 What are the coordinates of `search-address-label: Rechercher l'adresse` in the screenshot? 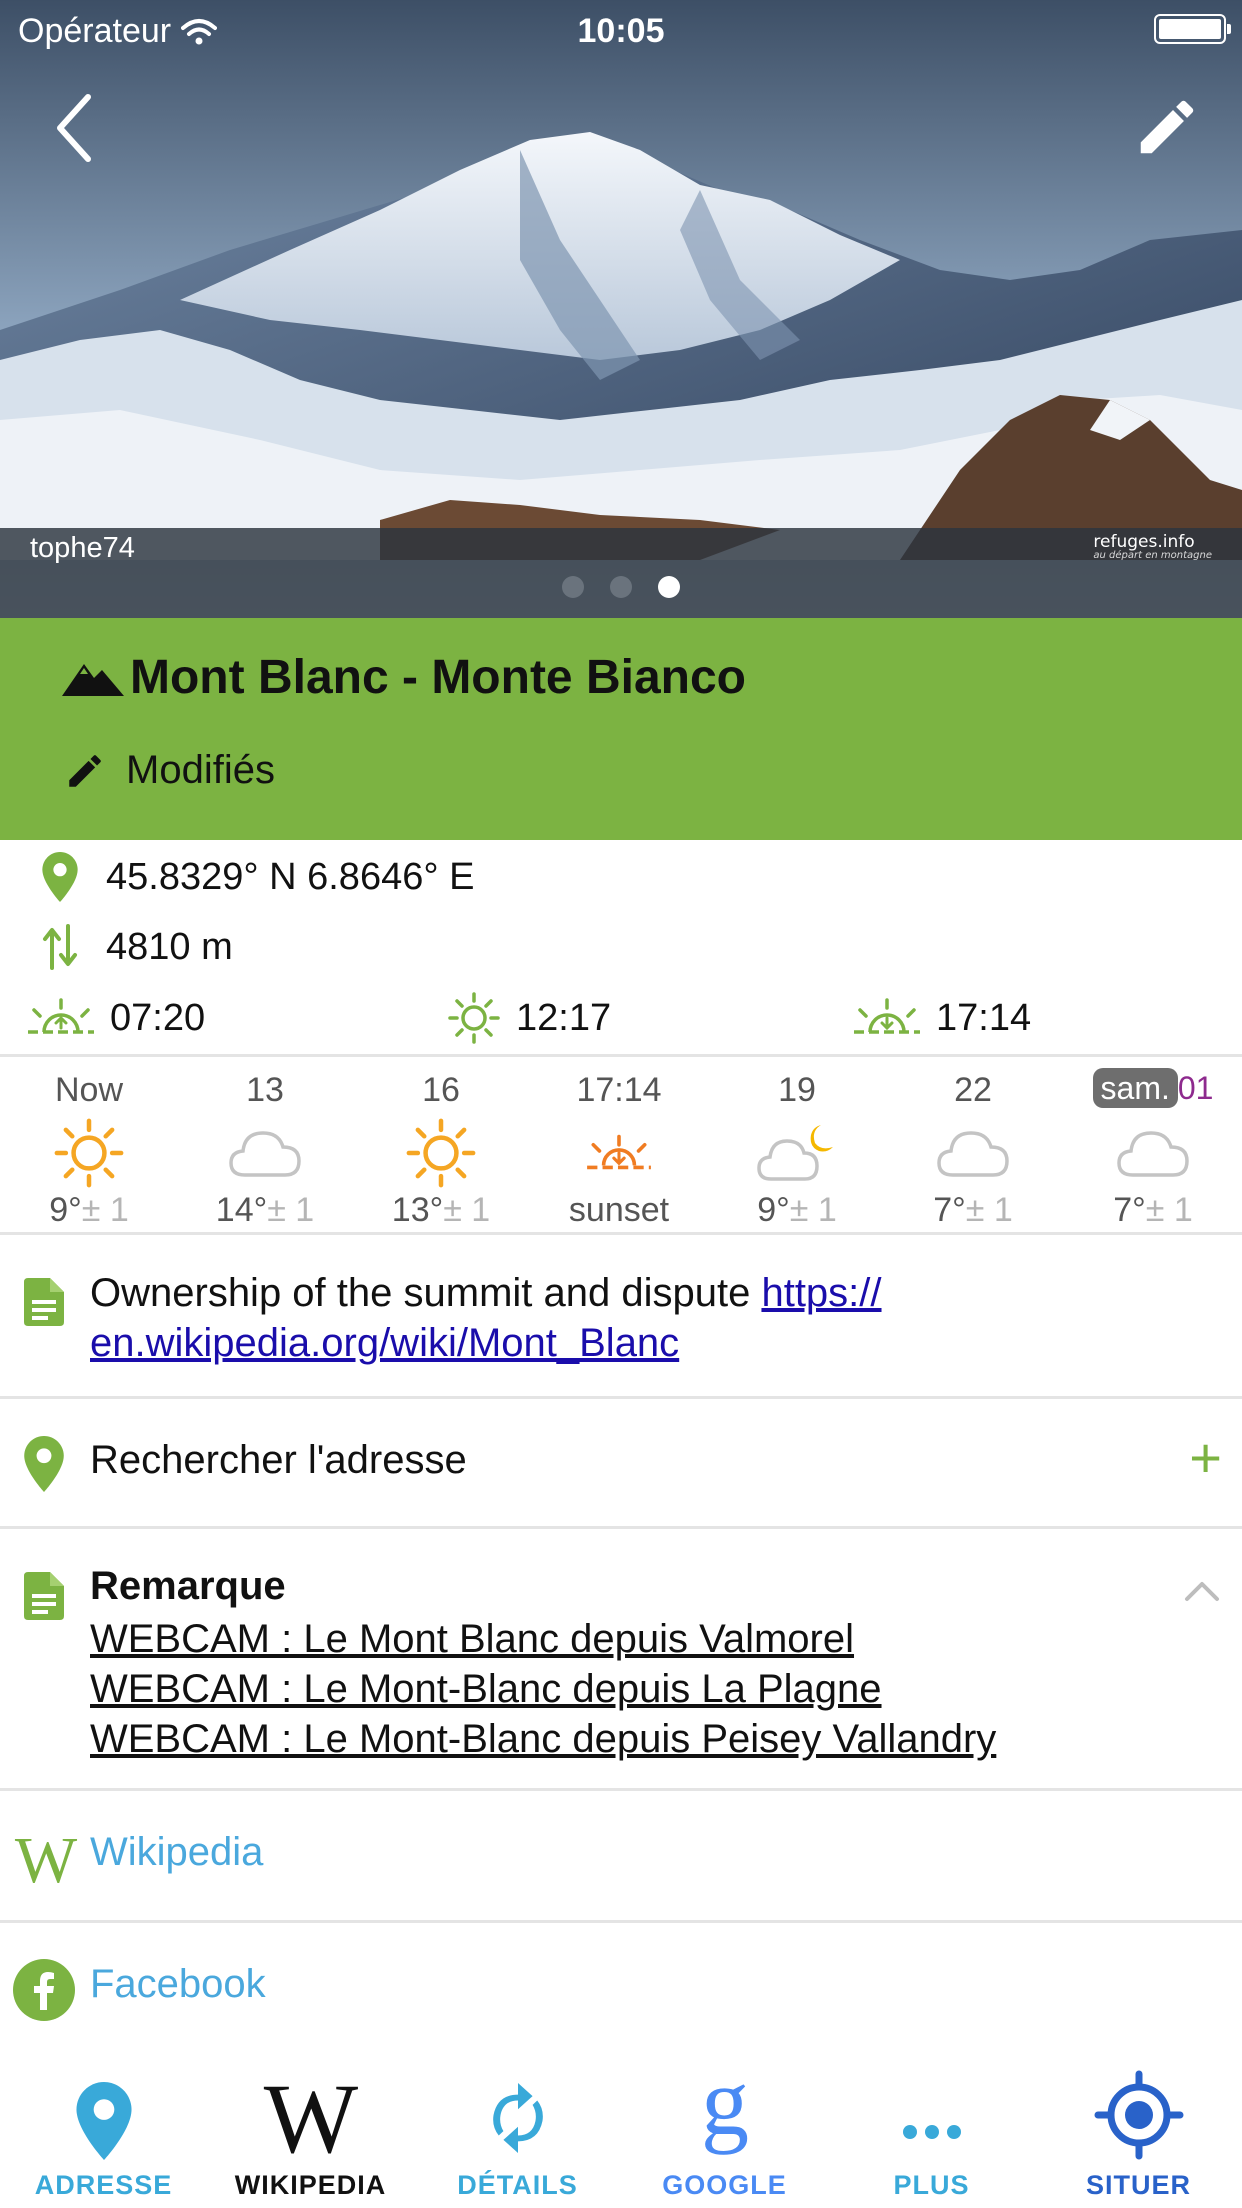 It's located at (278, 1460).